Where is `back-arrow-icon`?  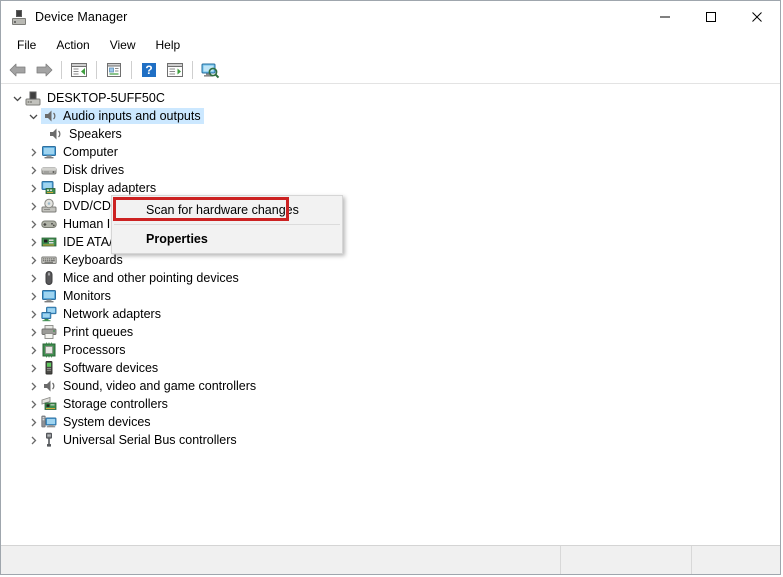
back-arrow-icon is located at coordinates (18, 70).